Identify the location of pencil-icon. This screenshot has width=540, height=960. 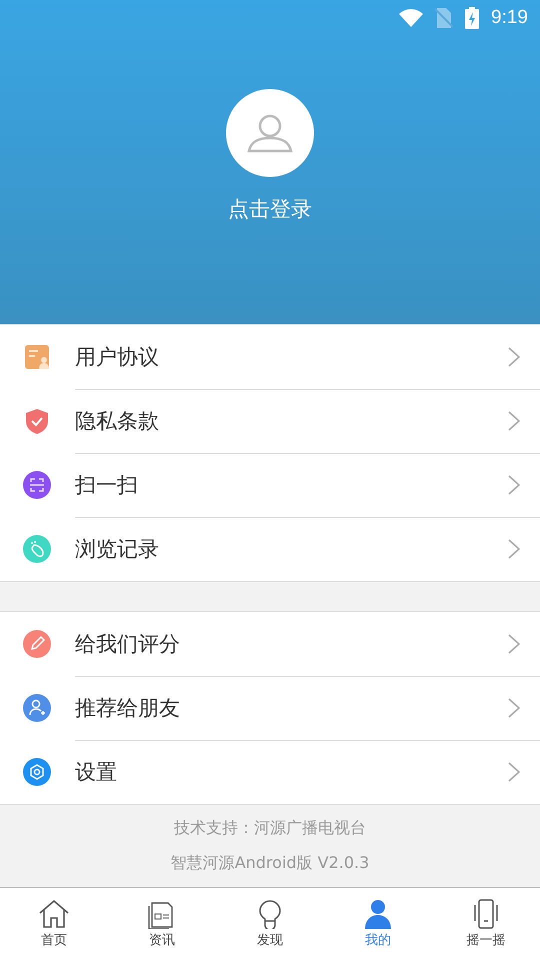
(37, 644).